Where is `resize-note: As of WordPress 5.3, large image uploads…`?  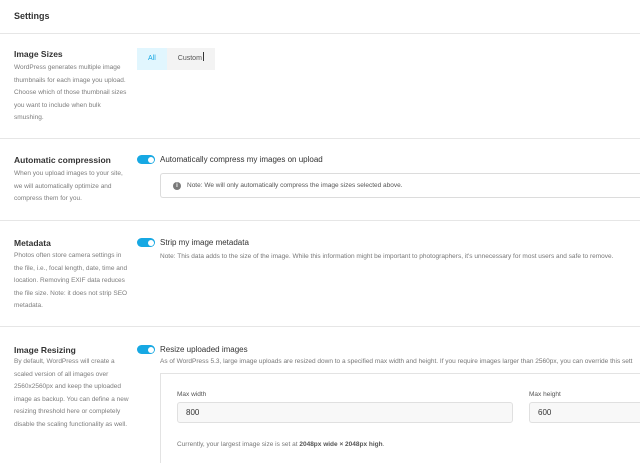 resize-note: As of WordPress 5.3, large image uploads… is located at coordinates (396, 361).